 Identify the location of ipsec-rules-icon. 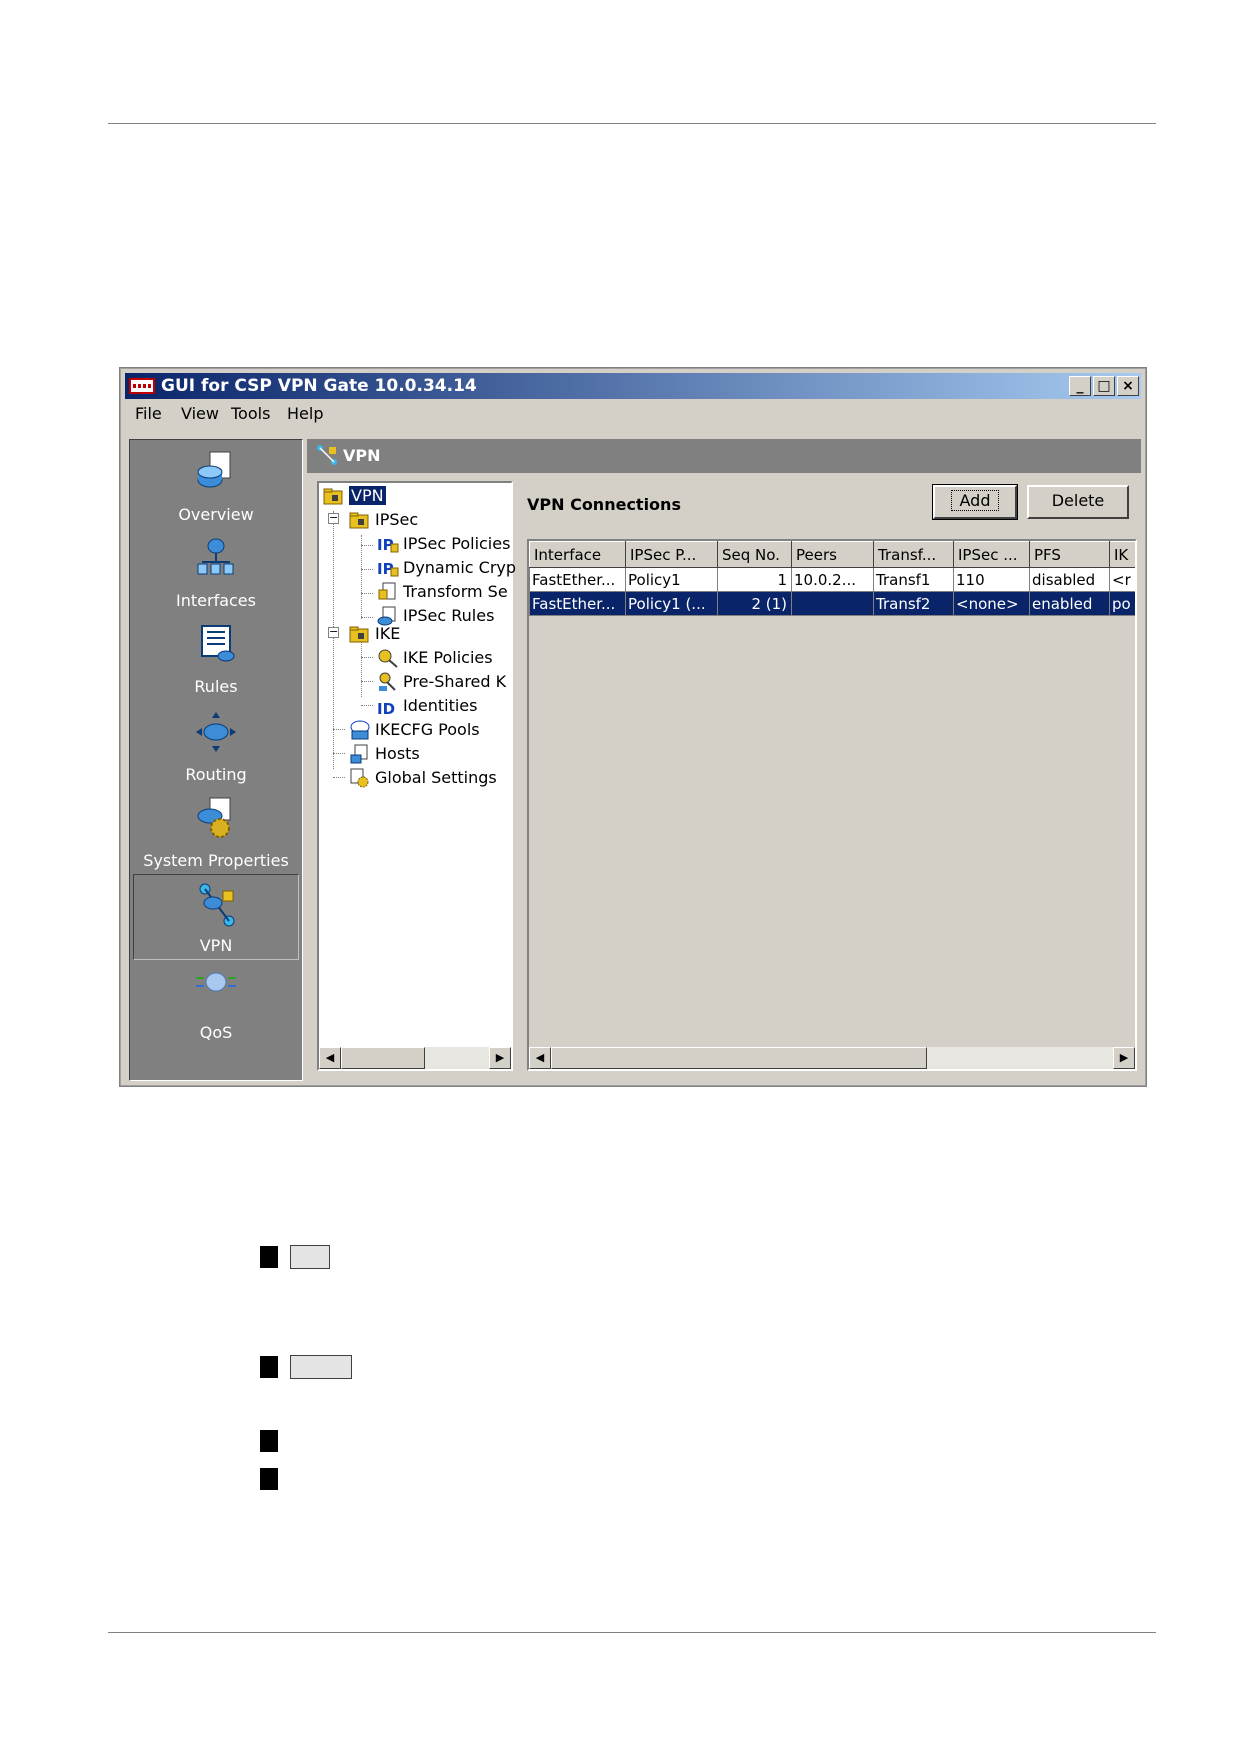
(386, 616).